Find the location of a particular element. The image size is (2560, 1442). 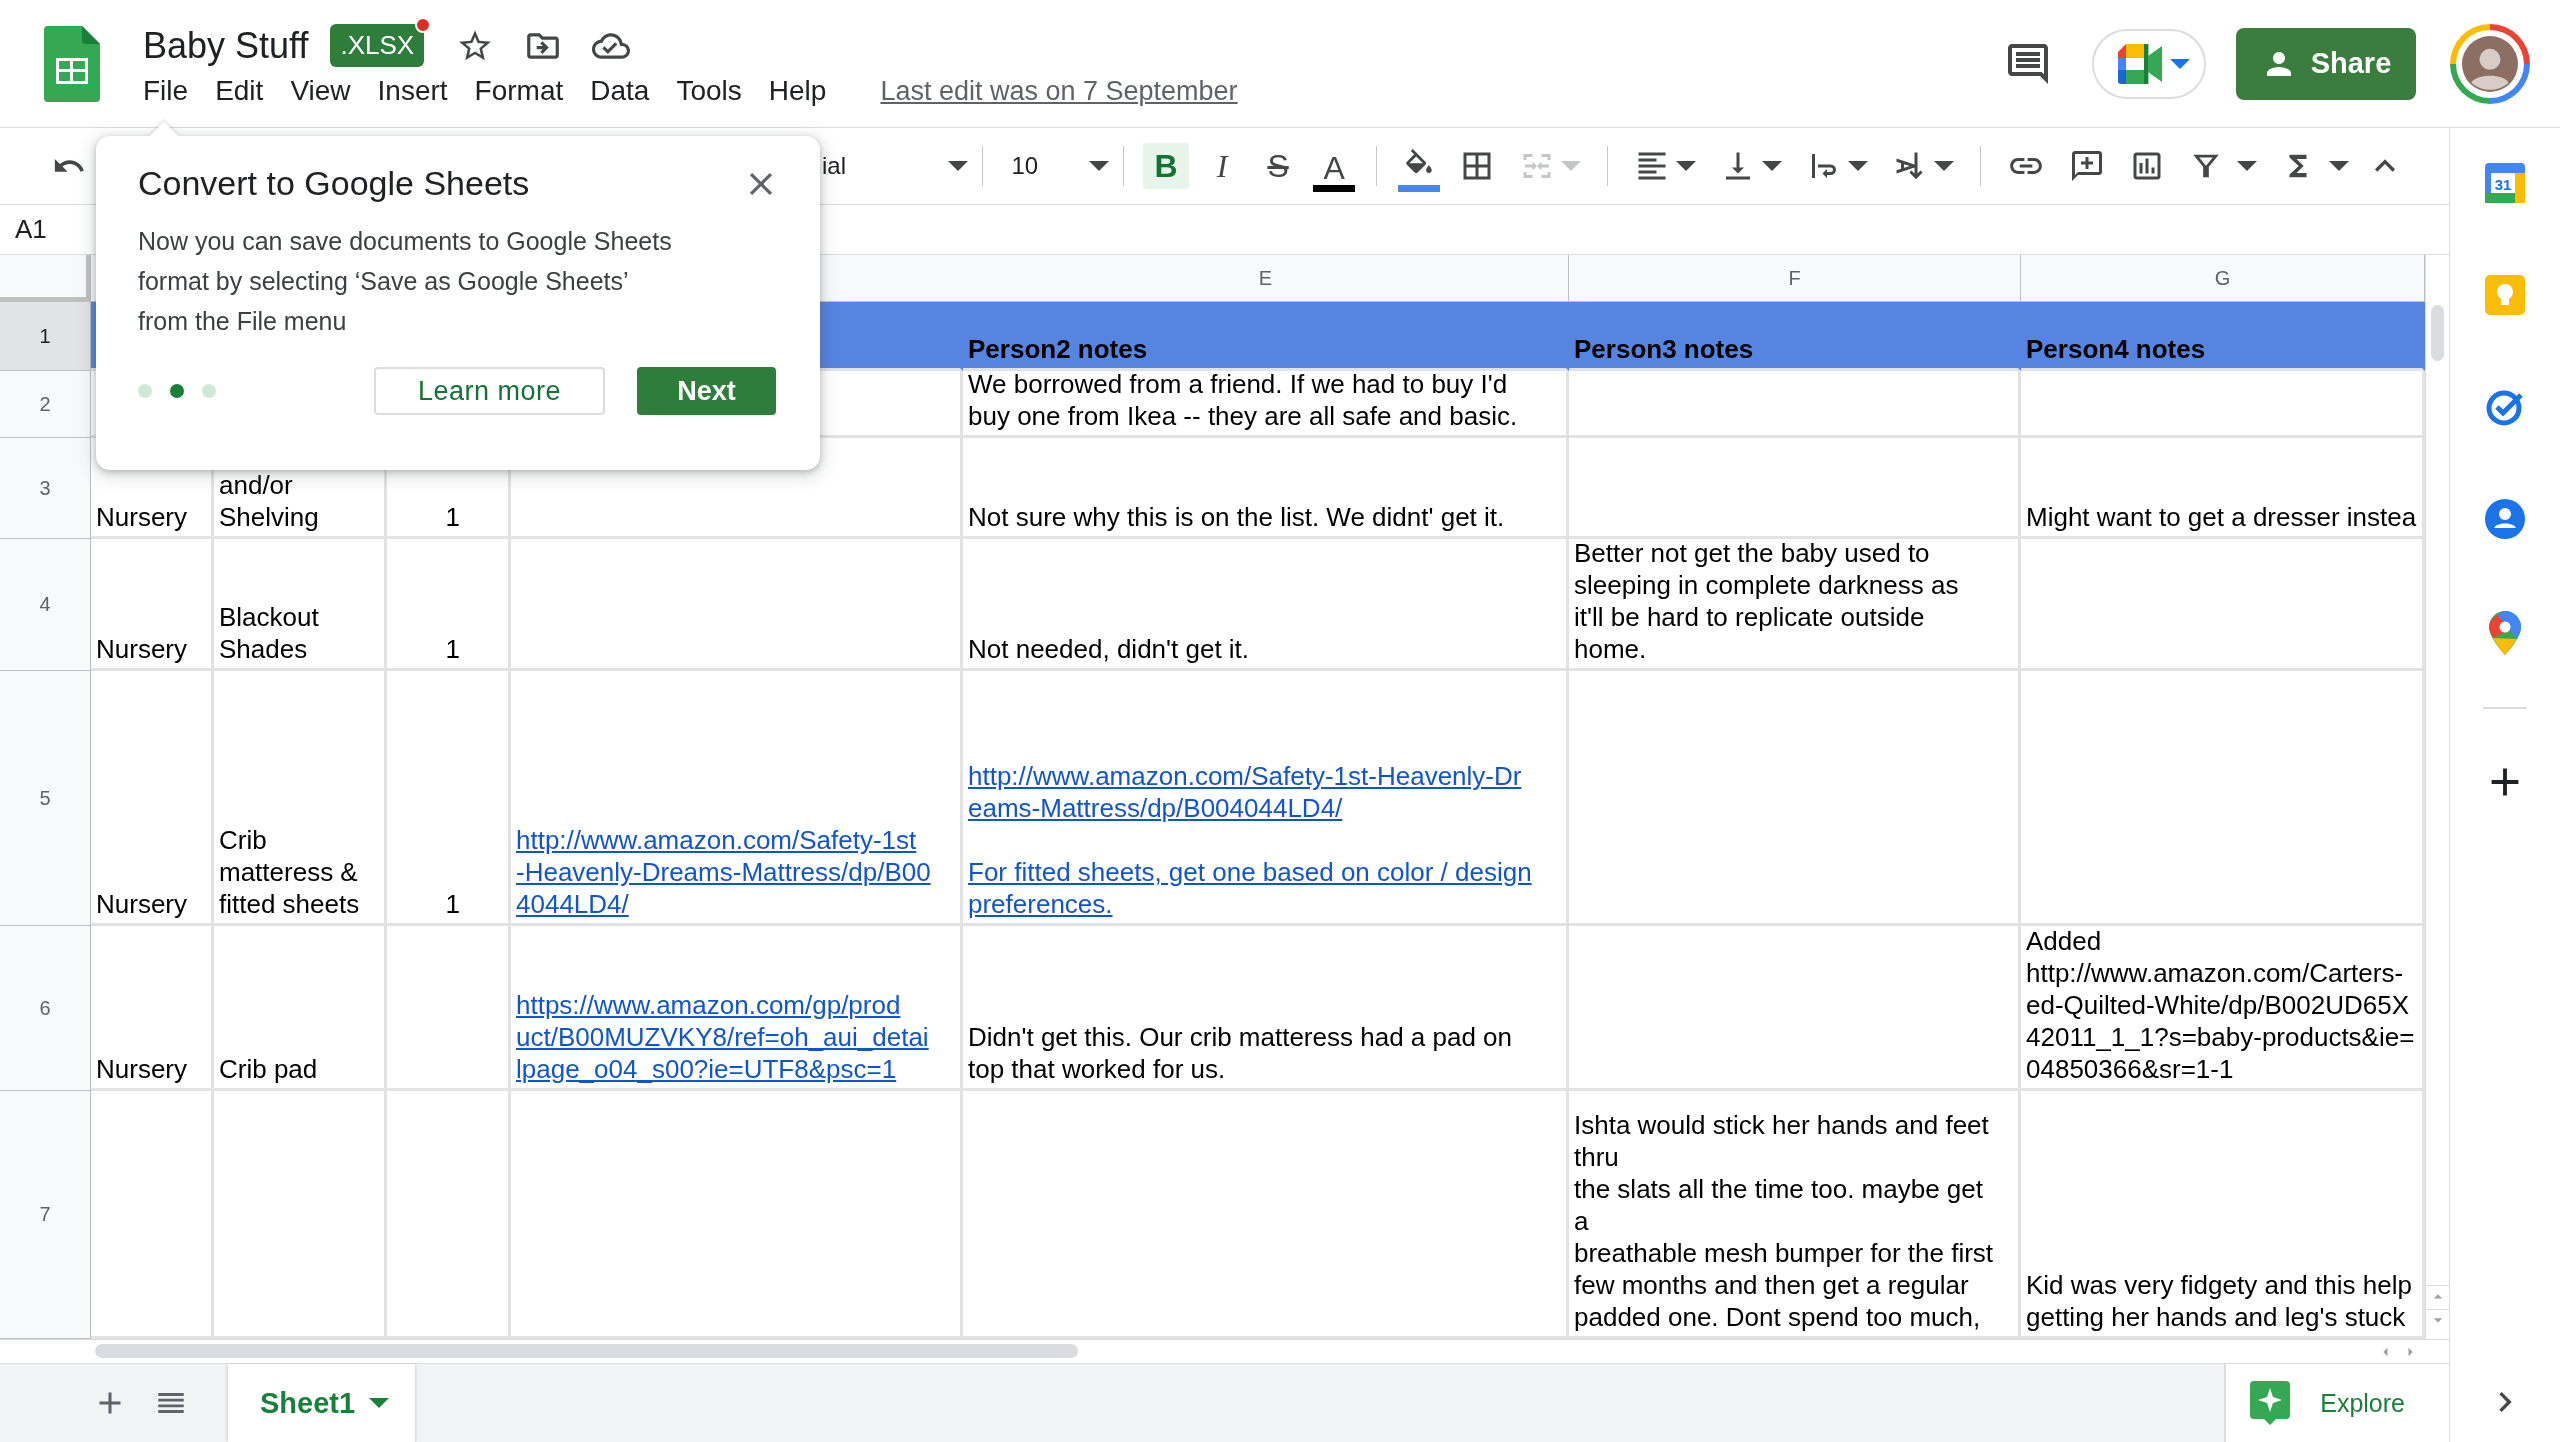

document-title: Baby Stuff is located at coordinates (226, 45).